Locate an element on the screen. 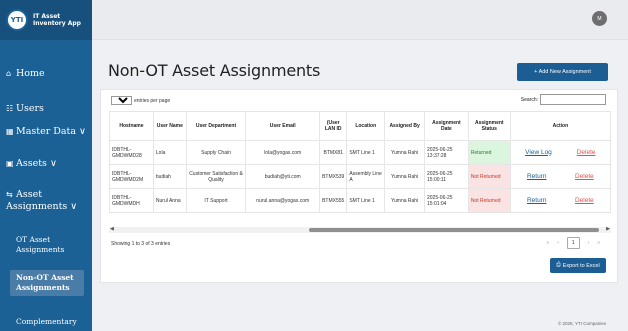 This screenshot has width=628, height=331. app-name: IT Asset Inventory App is located at coordinates (57, 20).